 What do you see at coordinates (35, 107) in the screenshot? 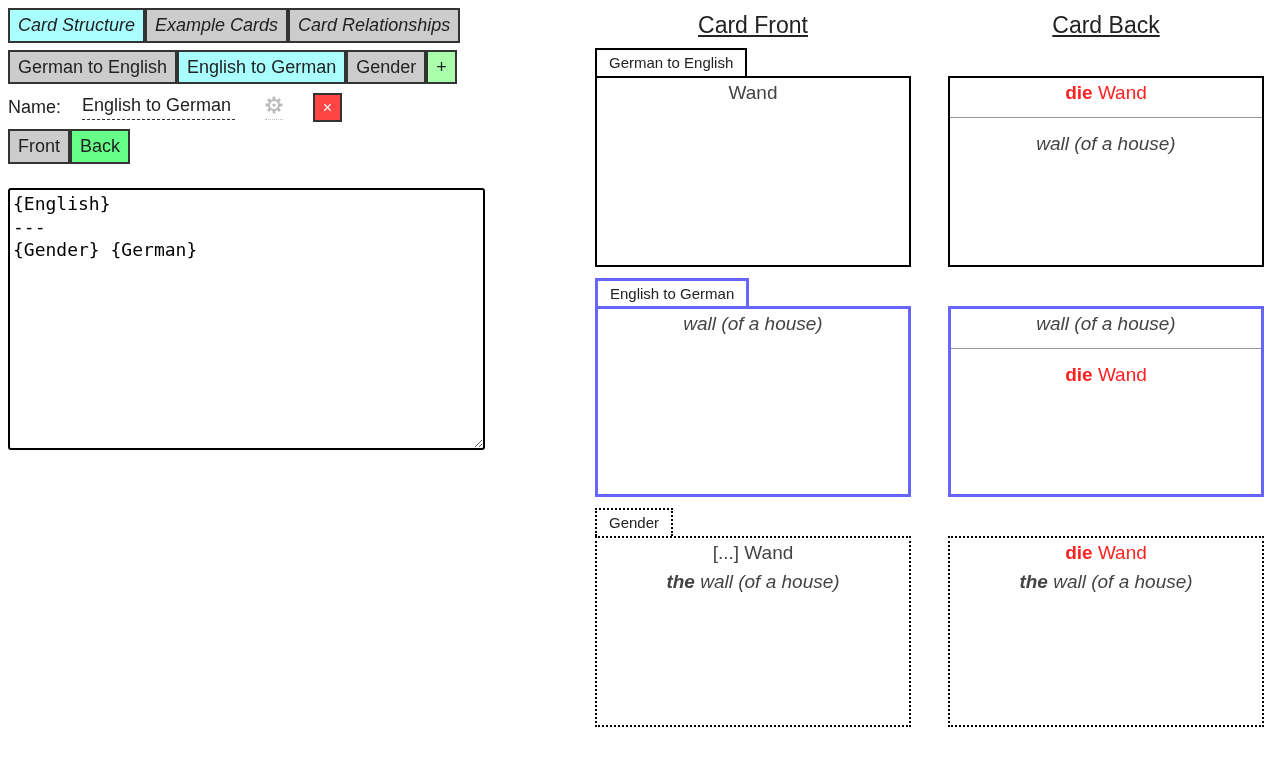
I see `name-label: Name:` at bounding box center [35, 107].